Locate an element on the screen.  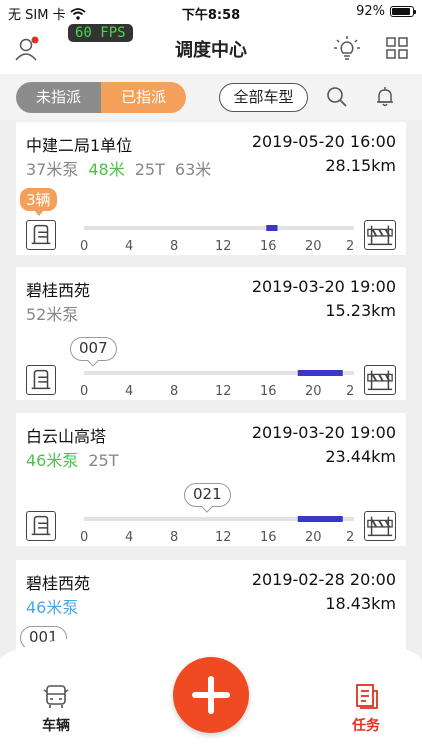
app-header: 60 FPS 调度中心 is located at coordinates (211, 49).